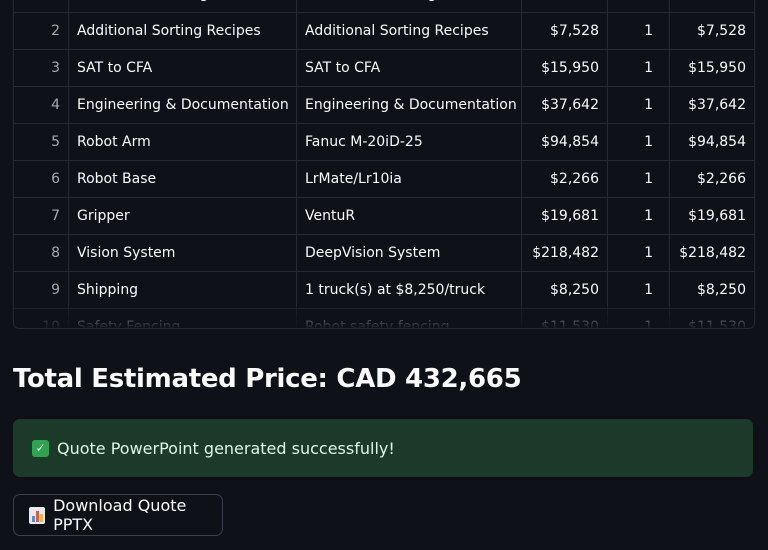  What do you see at coordinates (182, 105) in the screenshot?
I see `item-cell: Engineering & Documentation` at bounding box center [182, 105].